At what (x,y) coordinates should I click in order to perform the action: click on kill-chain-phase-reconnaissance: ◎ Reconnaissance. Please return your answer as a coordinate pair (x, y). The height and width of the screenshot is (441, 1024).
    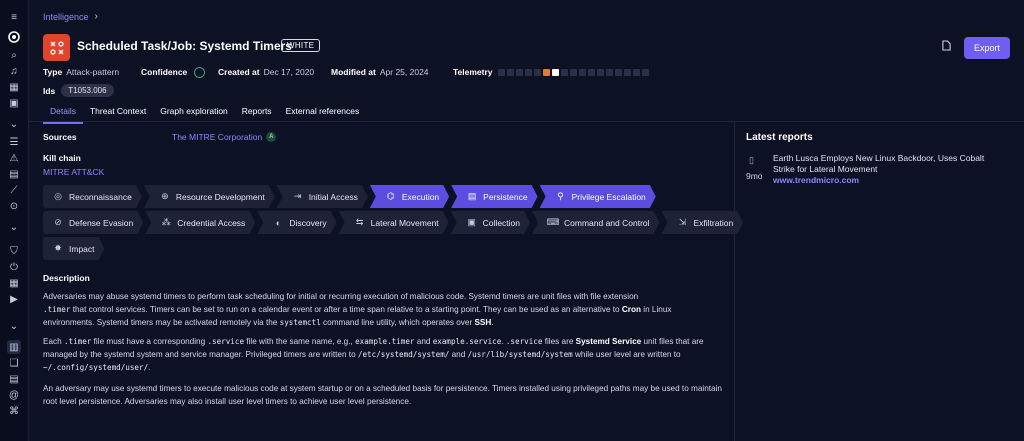
    Looking at the image, I should click on (92, 196).